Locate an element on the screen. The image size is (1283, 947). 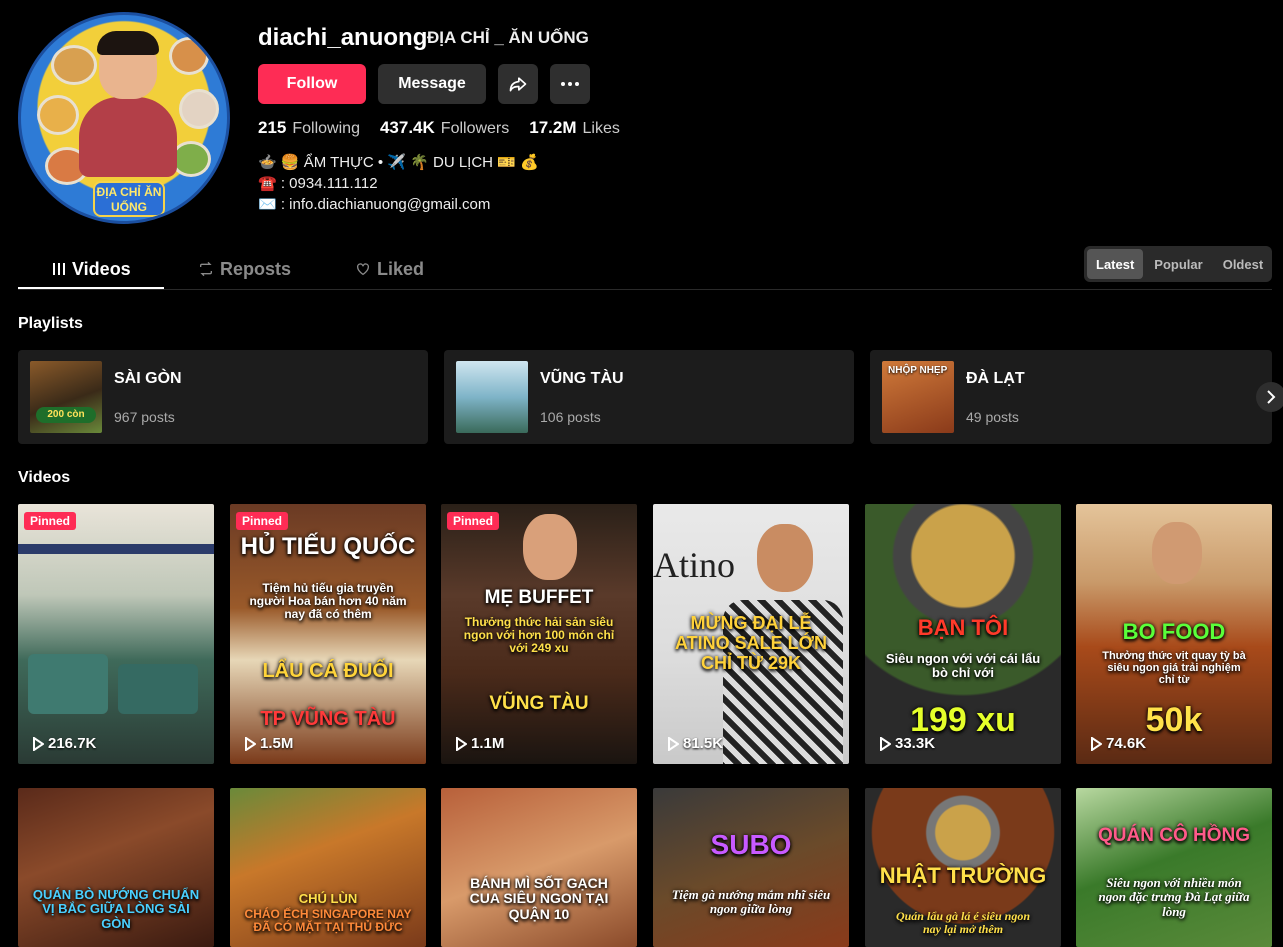
tab-videos-label: Videos is located at coordinates (101, 268).